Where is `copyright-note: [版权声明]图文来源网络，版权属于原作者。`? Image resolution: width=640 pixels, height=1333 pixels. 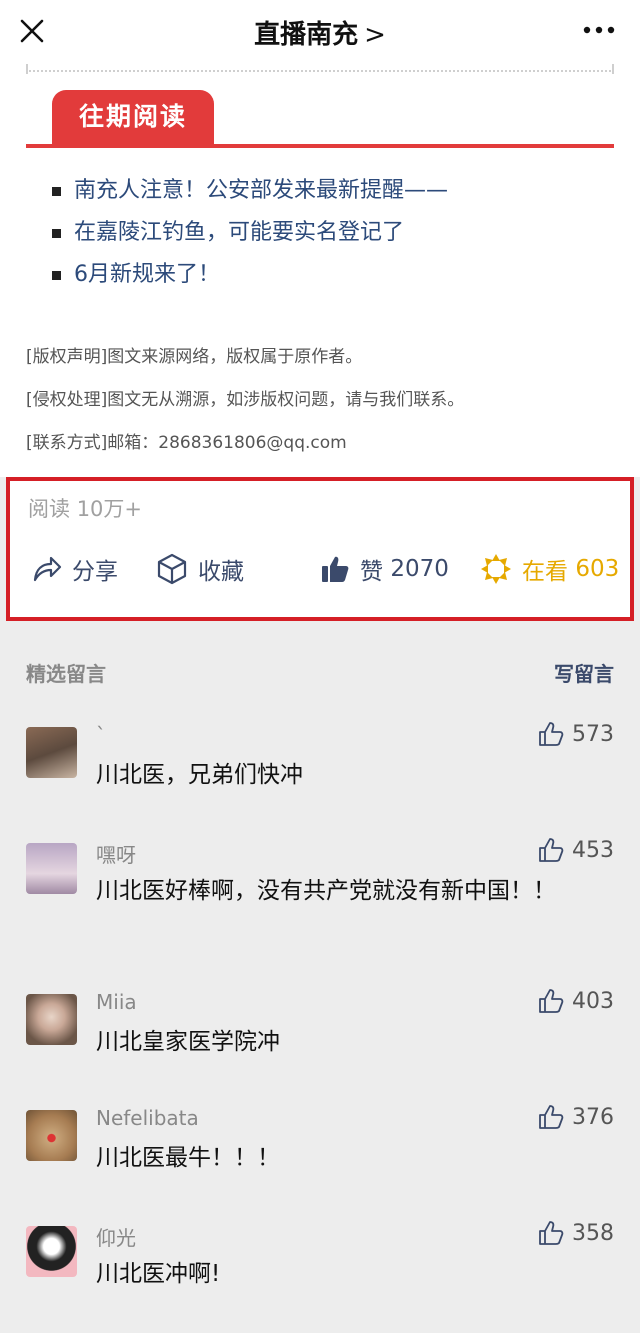 copyright-note: [版权声明]图文来源网络，版权属于原作者。 is located at coordinates (194, 357).